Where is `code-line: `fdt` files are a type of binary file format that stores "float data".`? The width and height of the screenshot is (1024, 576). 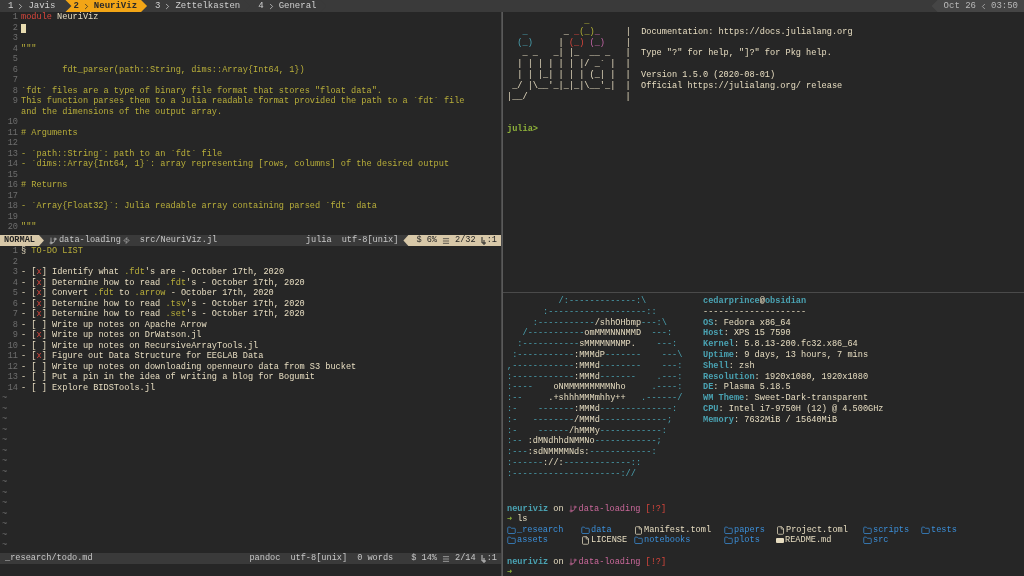
code-line: `fdt` files are a type of binary file format that stores "float data". is located at coordinates (201, 90).